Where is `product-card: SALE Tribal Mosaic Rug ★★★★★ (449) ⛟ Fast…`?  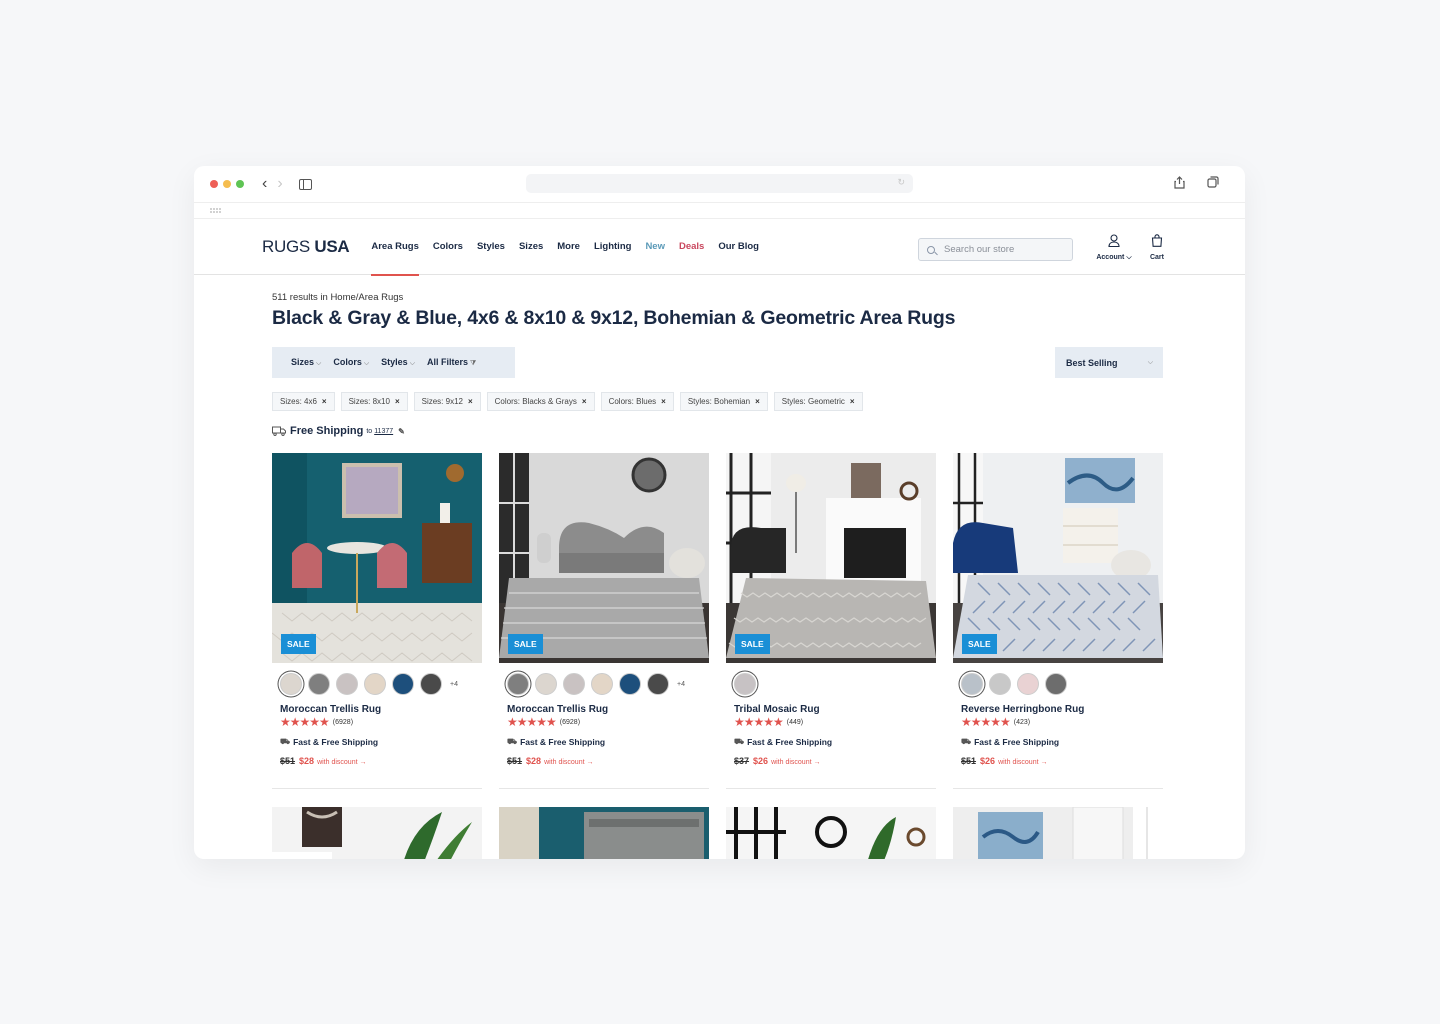
product-card: SALE Tribal Mosaic Rug ★★★★★ (449) ⛟ Fast… is located at coordinates (831, 621).